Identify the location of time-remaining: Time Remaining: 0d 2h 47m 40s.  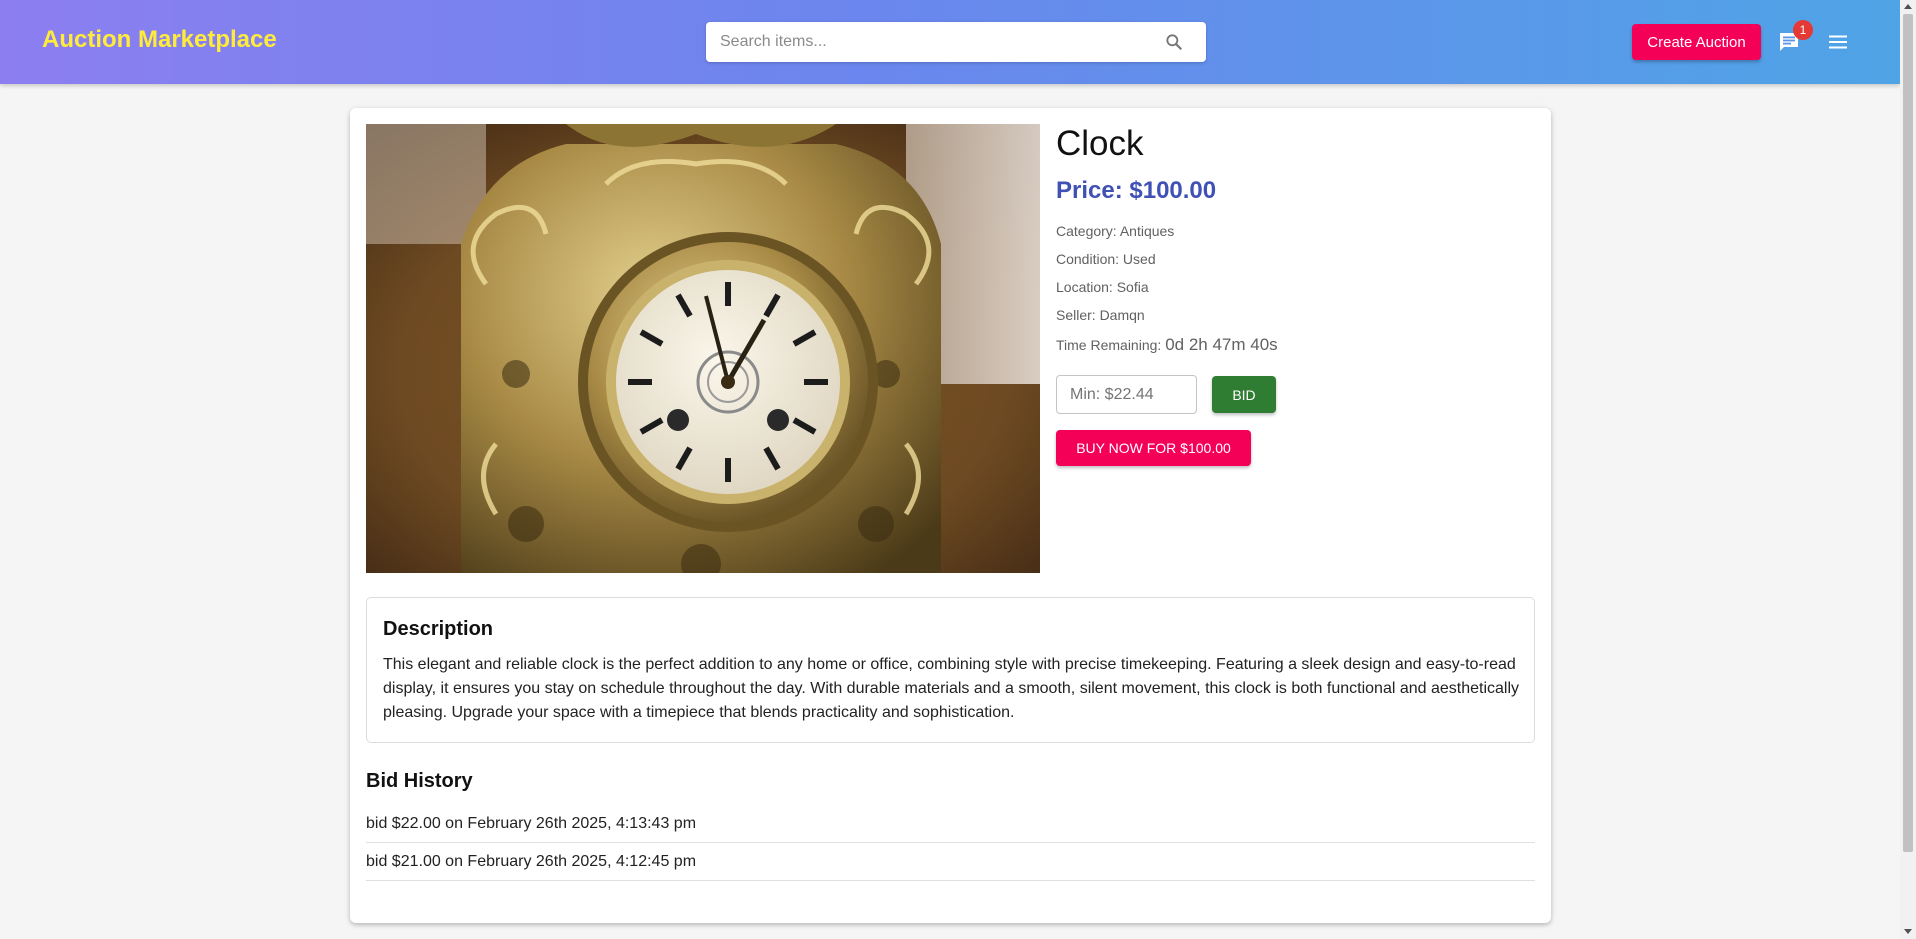
(1167, 345).